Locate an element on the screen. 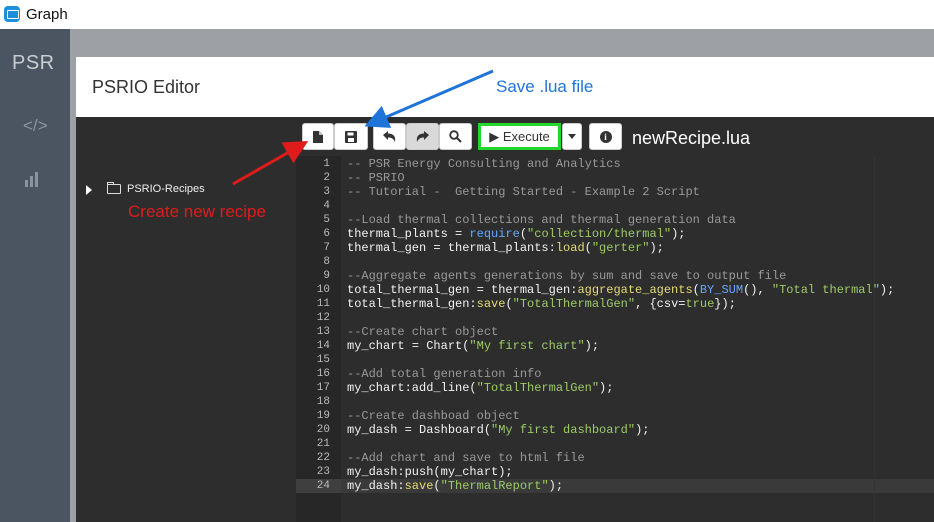  code-line: 19 --Create dashboad object is located at coordinates (615, 416).